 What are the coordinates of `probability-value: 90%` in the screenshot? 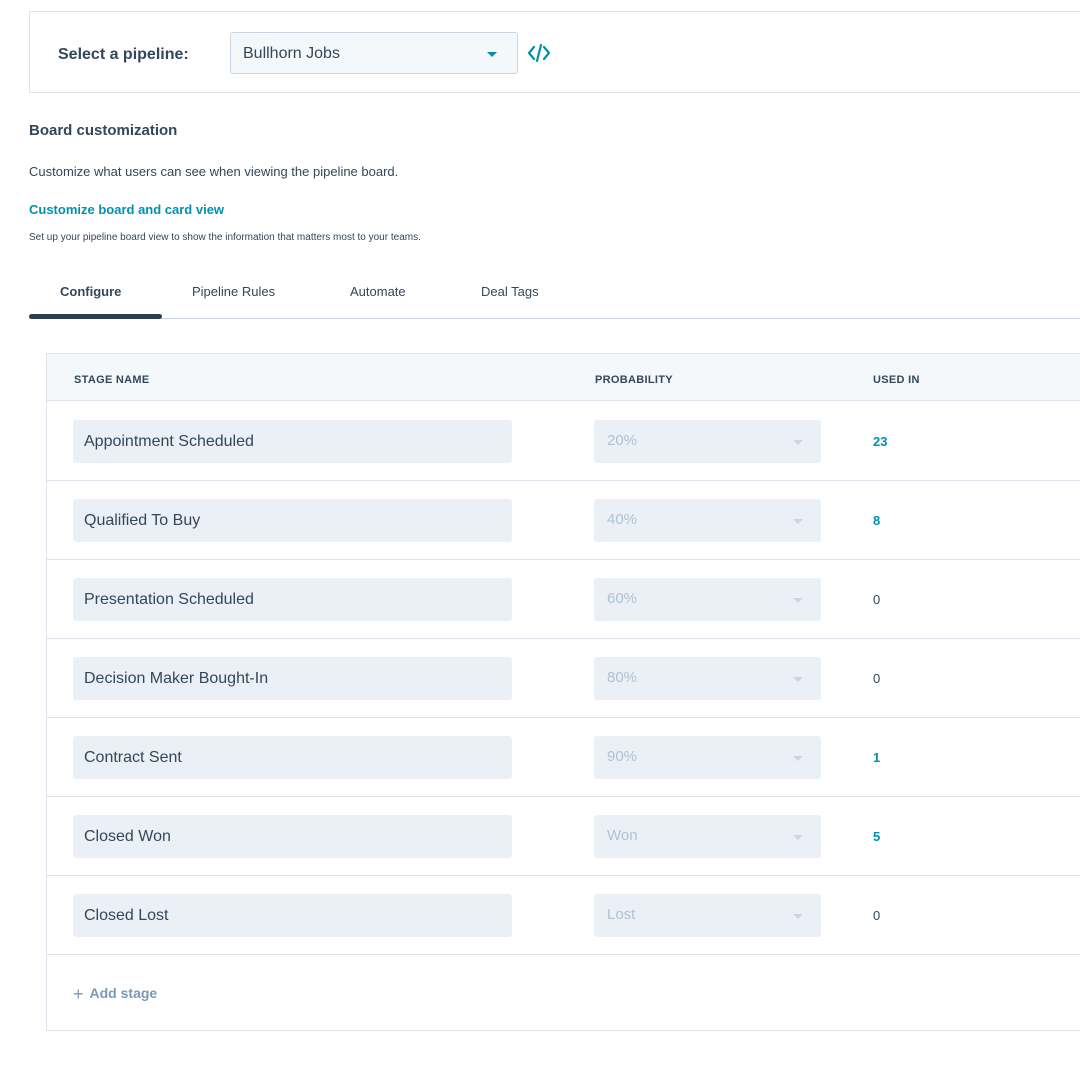 It's located at (622, 756).